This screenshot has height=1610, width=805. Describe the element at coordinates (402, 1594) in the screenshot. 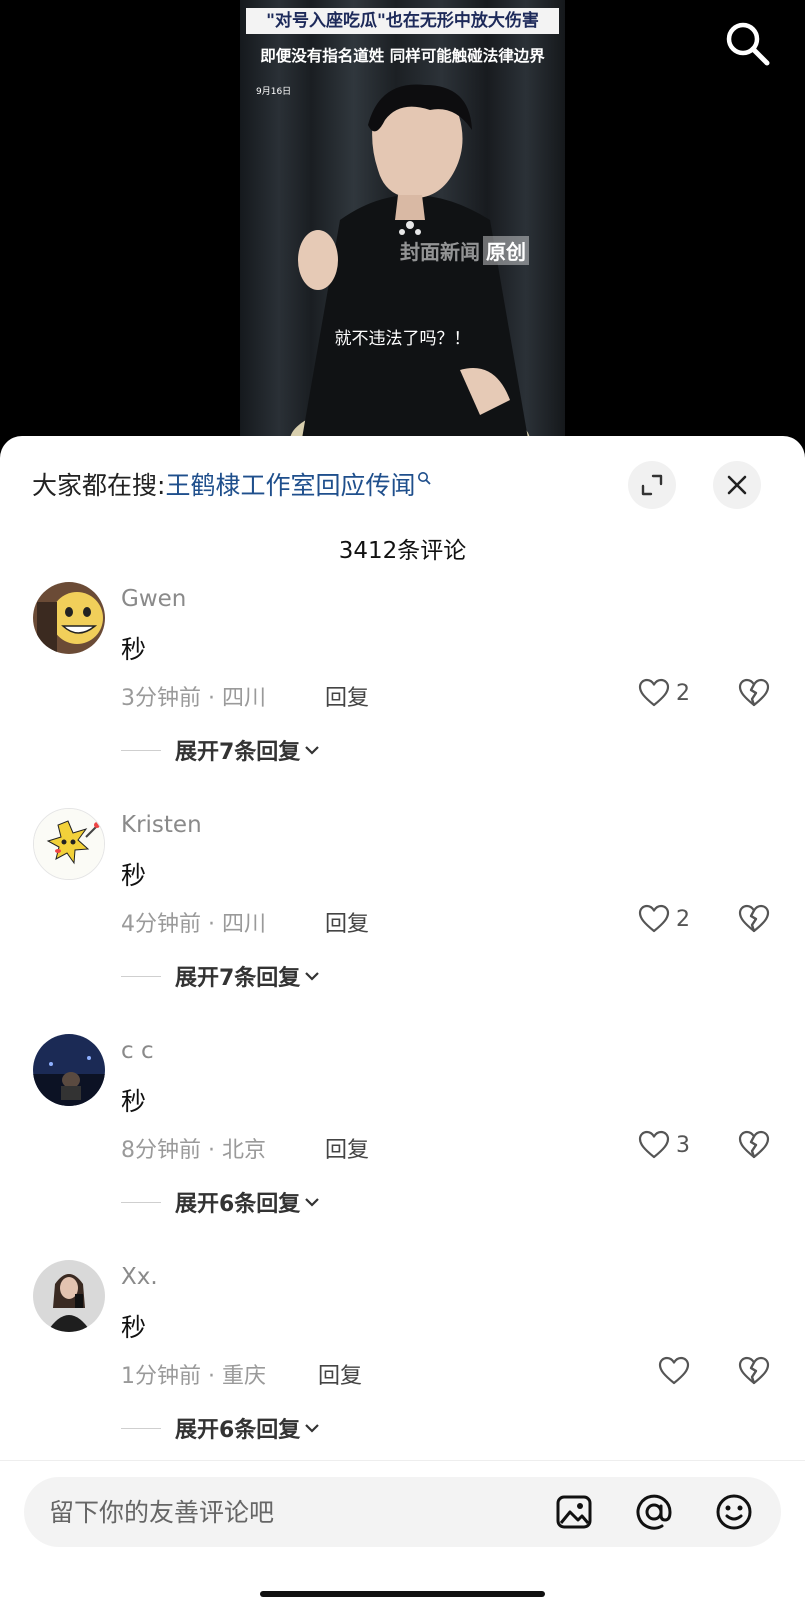

I see `home-indicator` at that location.